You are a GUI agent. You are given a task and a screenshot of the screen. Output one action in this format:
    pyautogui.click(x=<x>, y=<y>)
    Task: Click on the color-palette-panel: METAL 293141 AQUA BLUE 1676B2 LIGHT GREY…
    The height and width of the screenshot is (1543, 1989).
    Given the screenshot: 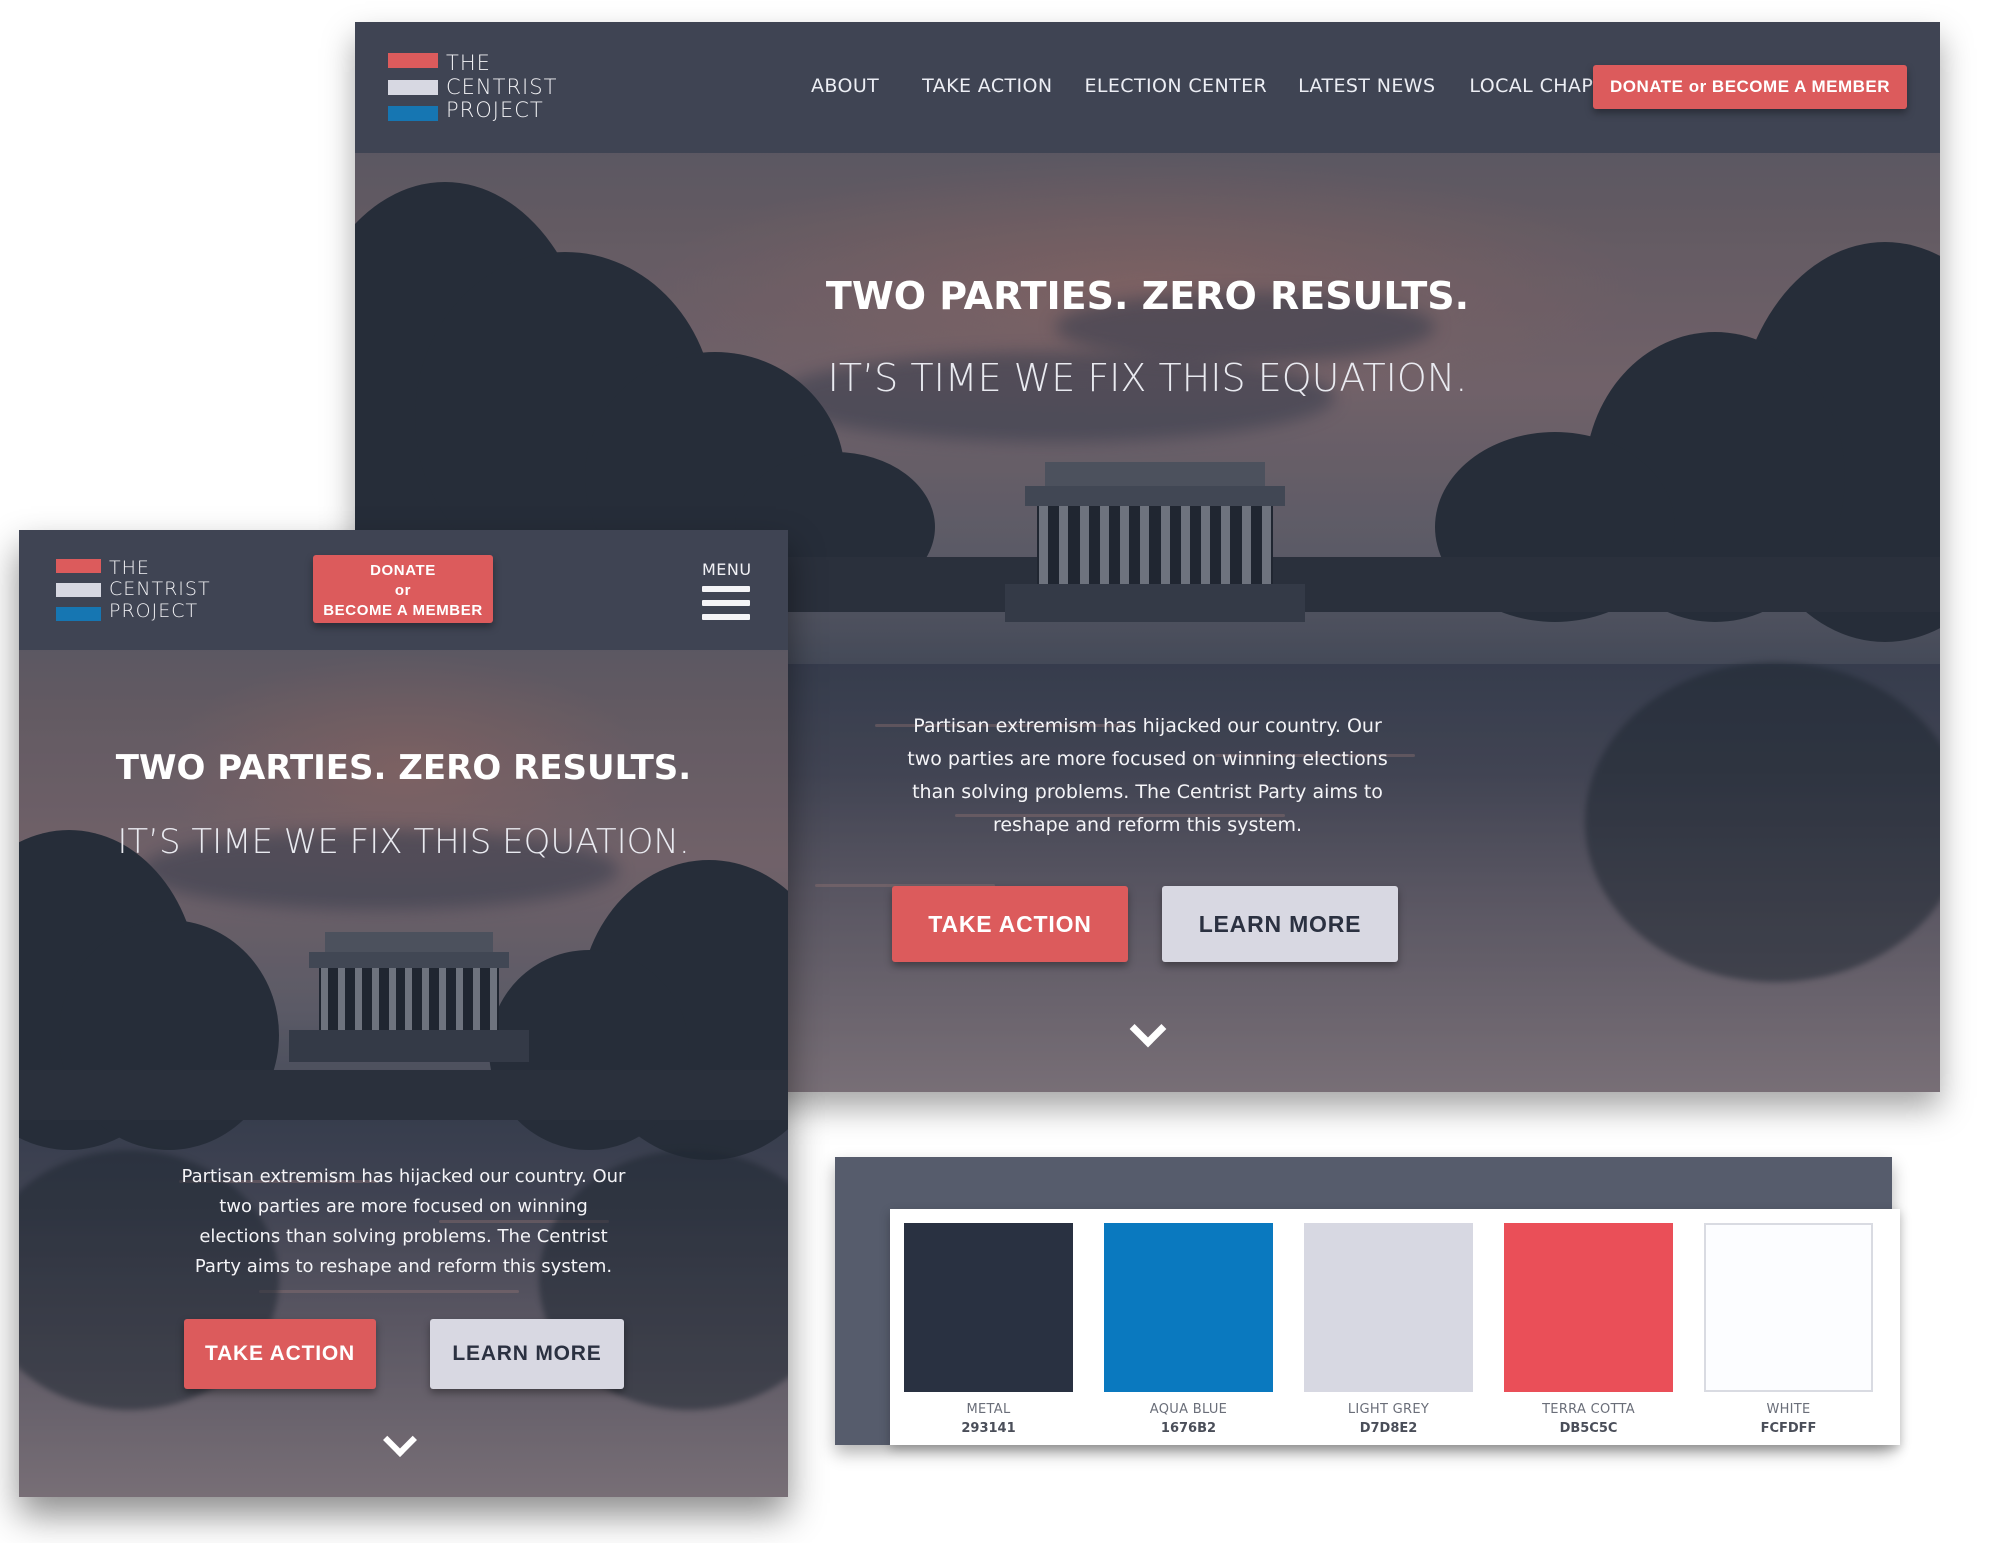 What is the action you would take?
    pyautogui.click(x=1367, y=1301)
    